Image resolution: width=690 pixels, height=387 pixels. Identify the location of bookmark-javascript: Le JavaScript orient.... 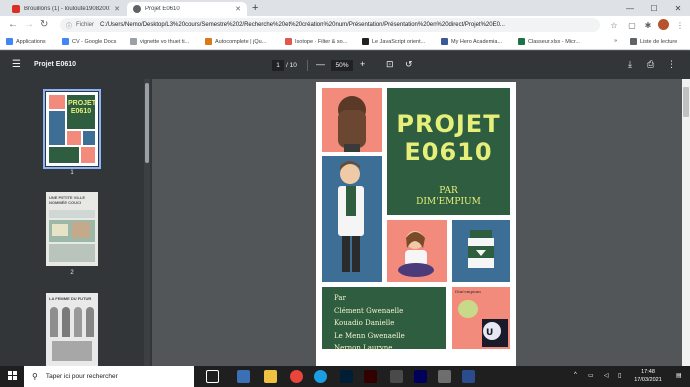
(393, 41).